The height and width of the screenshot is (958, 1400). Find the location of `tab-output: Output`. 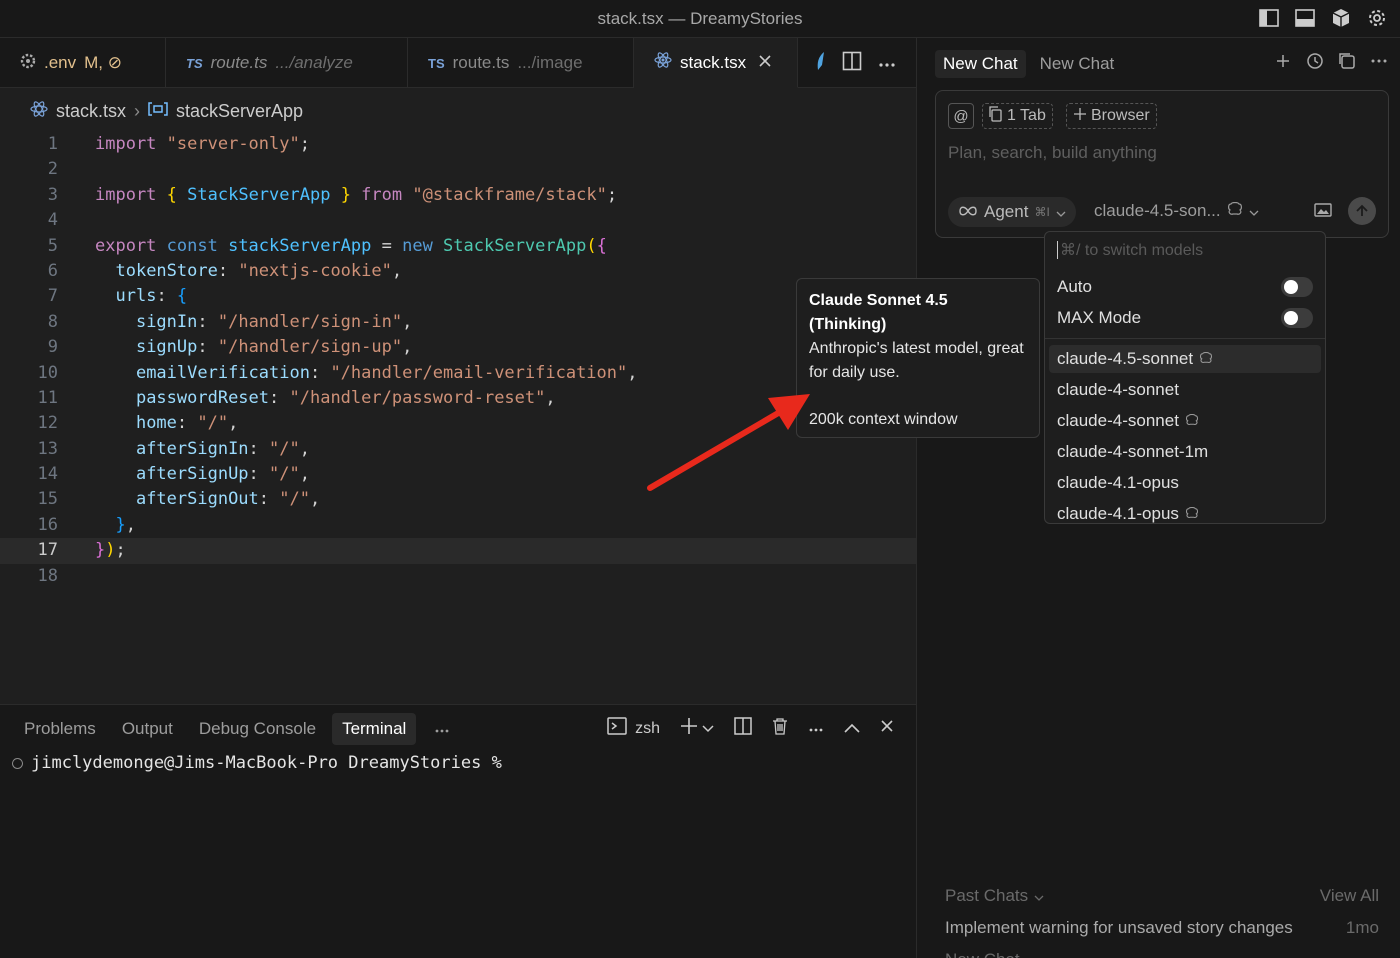

tab-output: Output is located at coordinates (147, 729).